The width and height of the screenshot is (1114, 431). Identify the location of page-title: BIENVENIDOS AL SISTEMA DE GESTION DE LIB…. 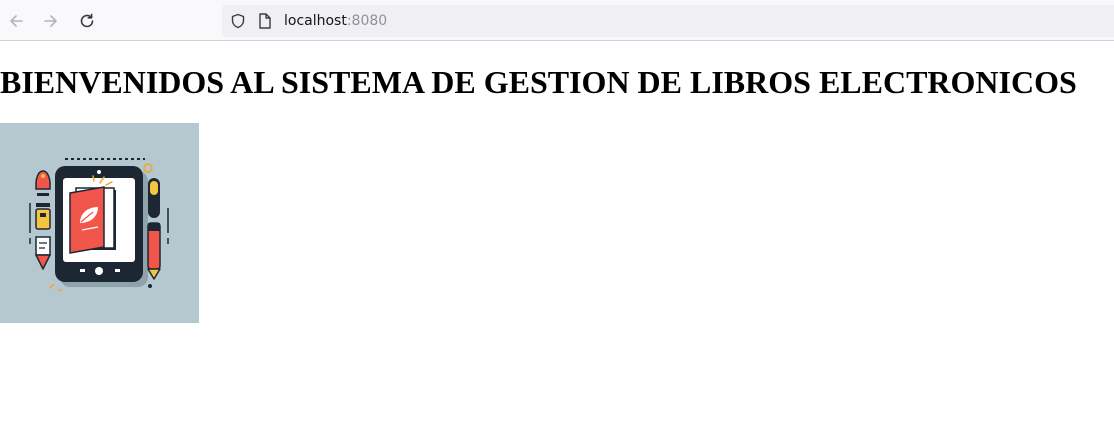
(538, 82).